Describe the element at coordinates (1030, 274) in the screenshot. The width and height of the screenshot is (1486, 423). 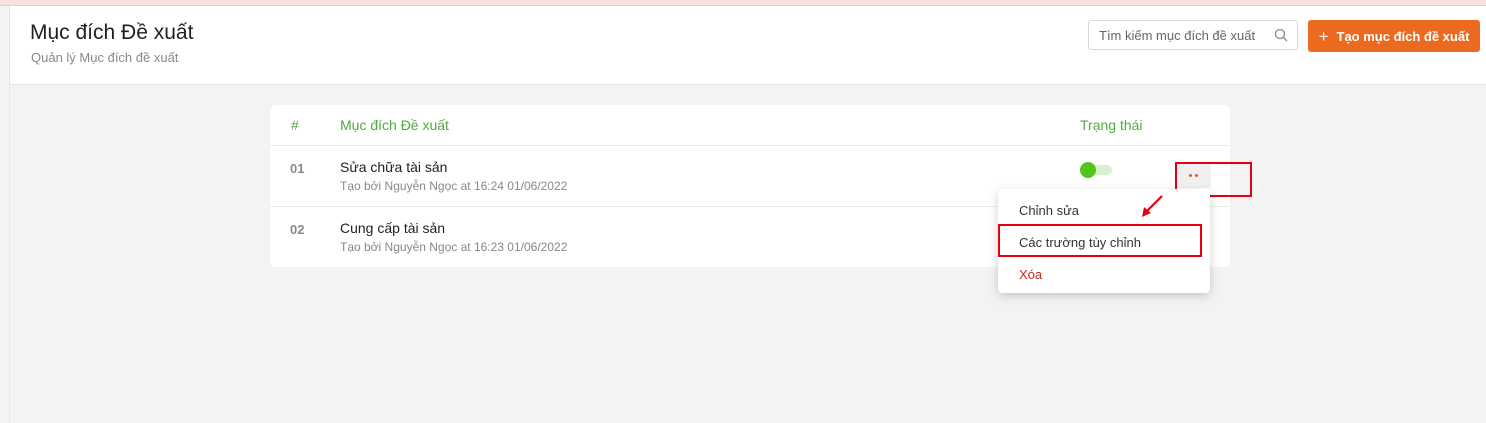
I see `menu-item-delete: Xóa` at that location.